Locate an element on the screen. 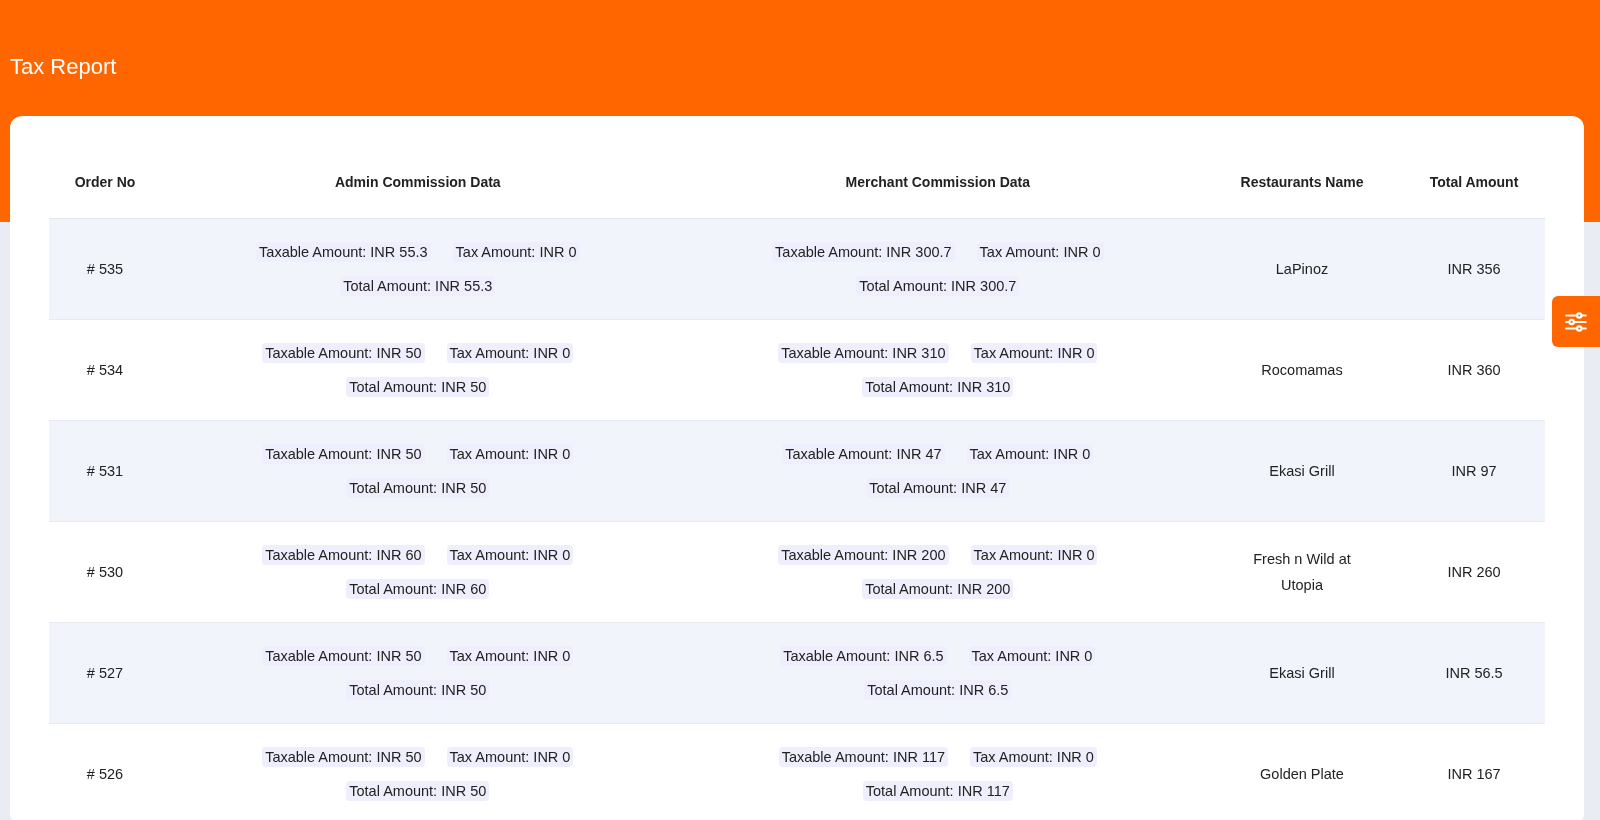 This screenshot has height=820, width=1600. amount-chip: Taxable Amount: INR 300.7 is located at coordinates (863, 252).